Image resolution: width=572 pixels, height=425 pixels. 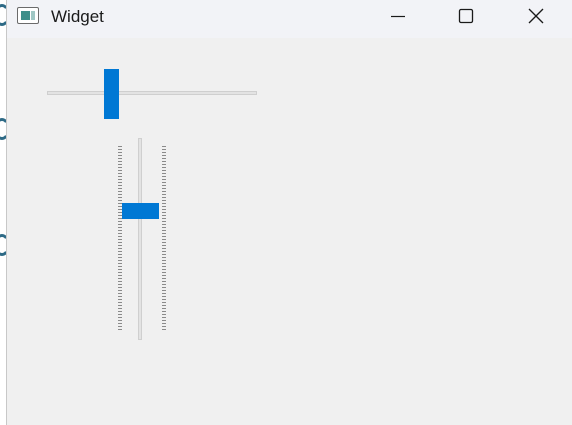 I want to click on close-button, so click(x=536, y=16).